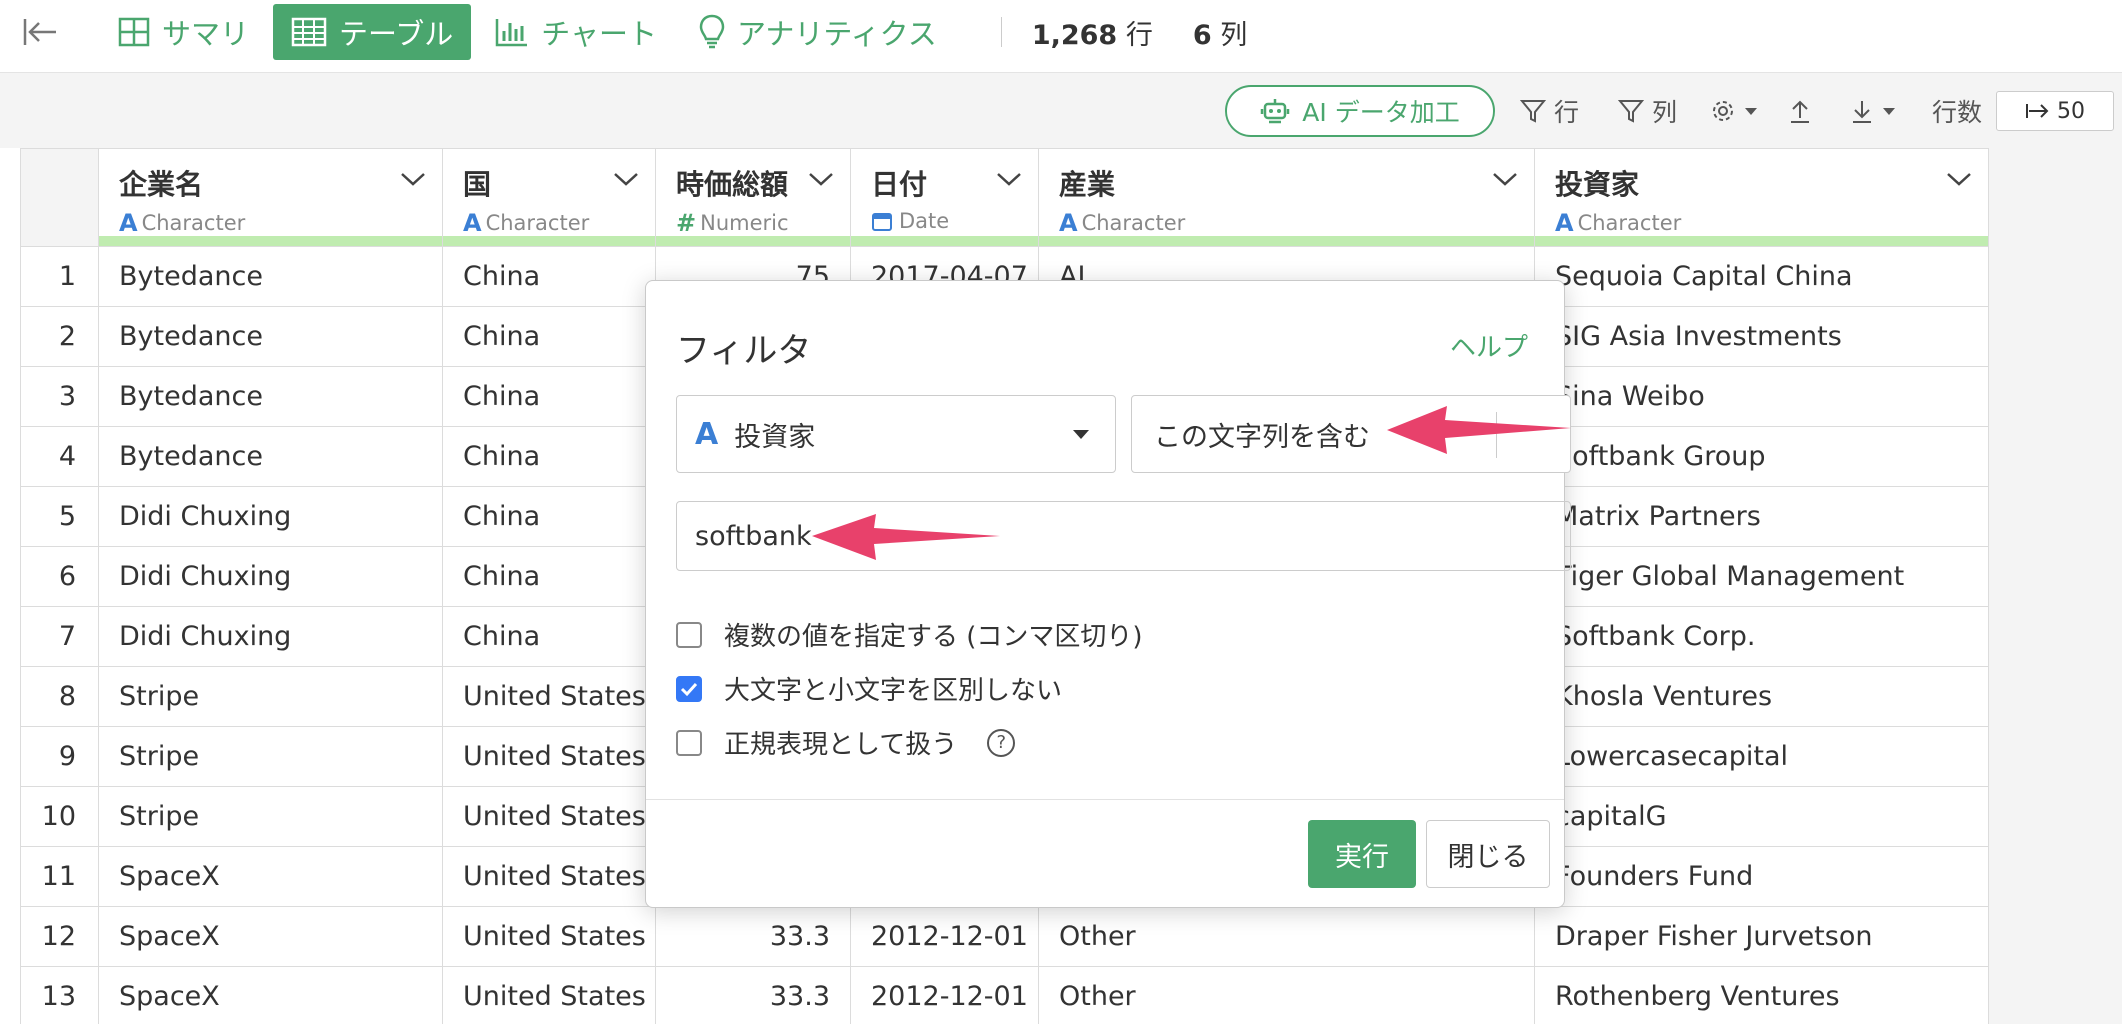 The height and width of the screenshot is (1024, 2122). I want to click on table-cell: Tiger Global Management, so click(1761, 576).